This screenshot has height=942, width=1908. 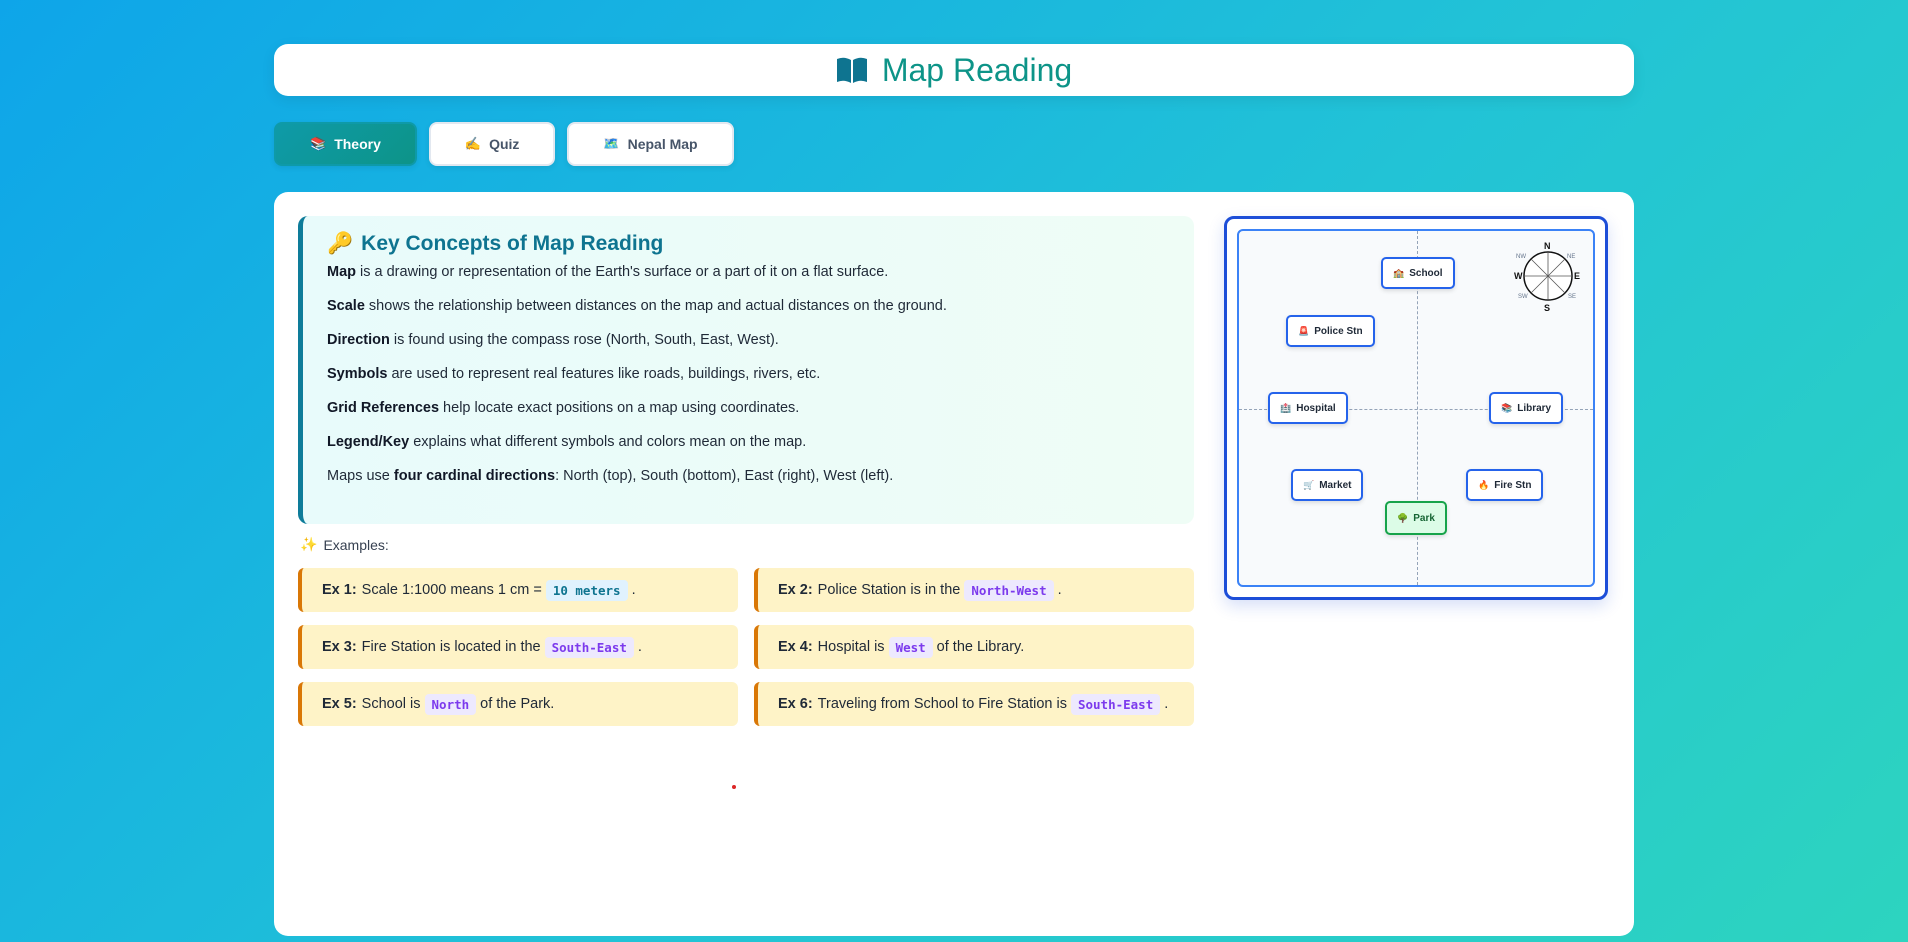 I want to click on compass-s: S, so click(x=1547, y=308).